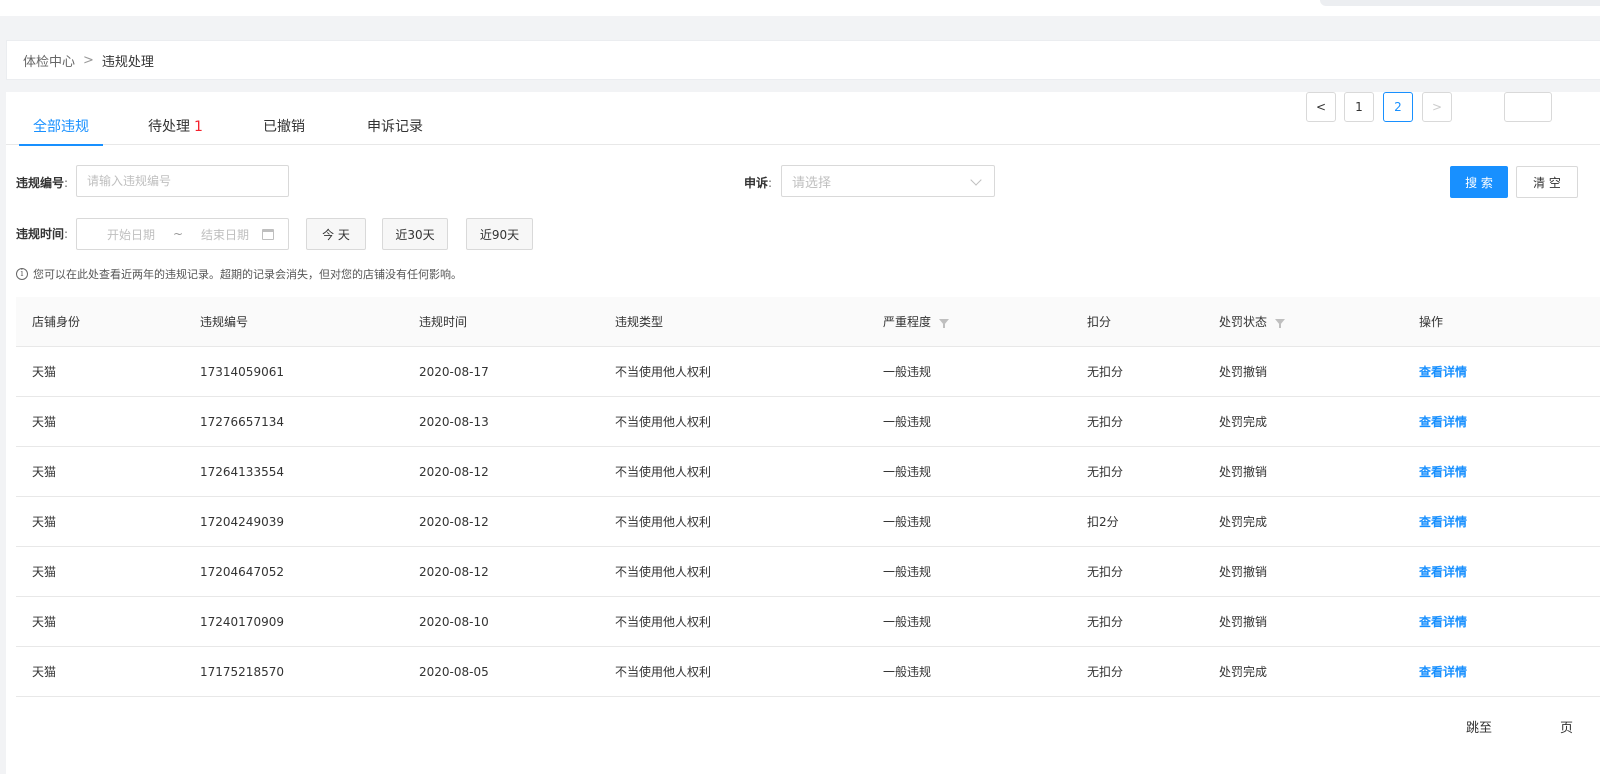 The width and height of the screenshot is (1600, 774). What do you see at coordinates (242, 371) in the screenshot?
I see `cell-violation-no: 17314059061` at bounding box center [242, 371].